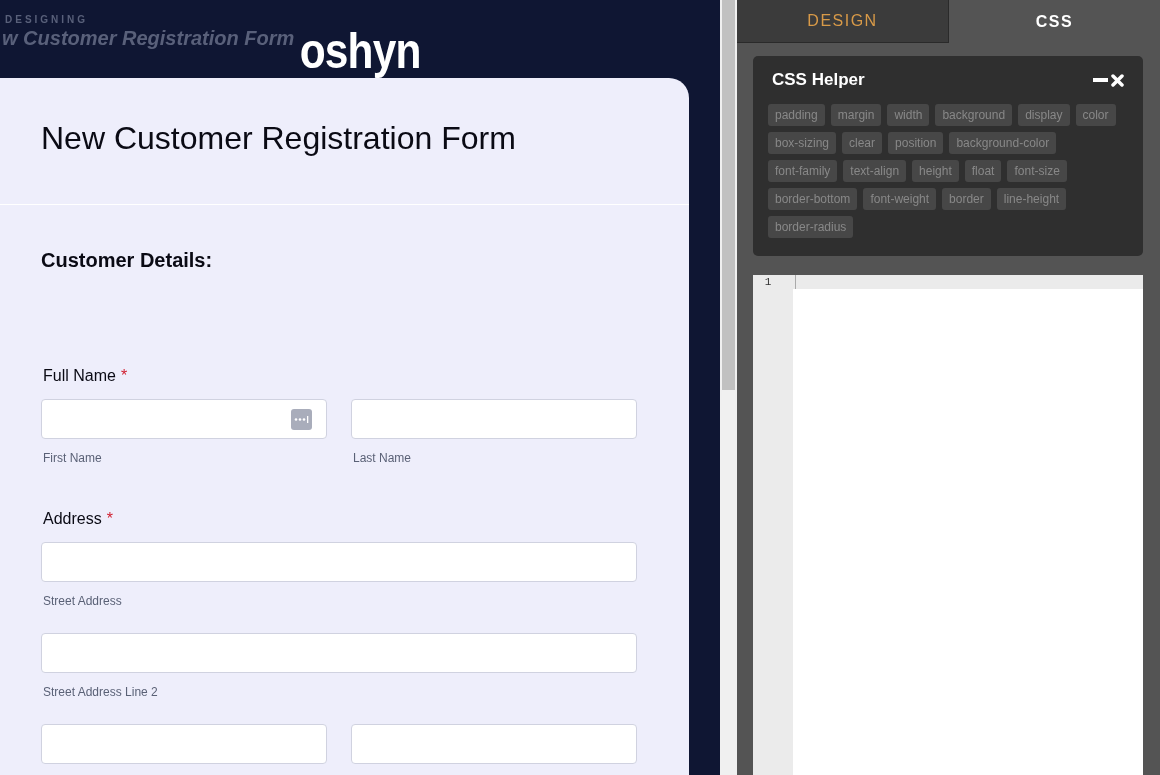 This screenshot has width=1160, height=775. Describe the element at coordinates (900, 199) in the screenshot. I see `property-chip: font-weight` at that location.